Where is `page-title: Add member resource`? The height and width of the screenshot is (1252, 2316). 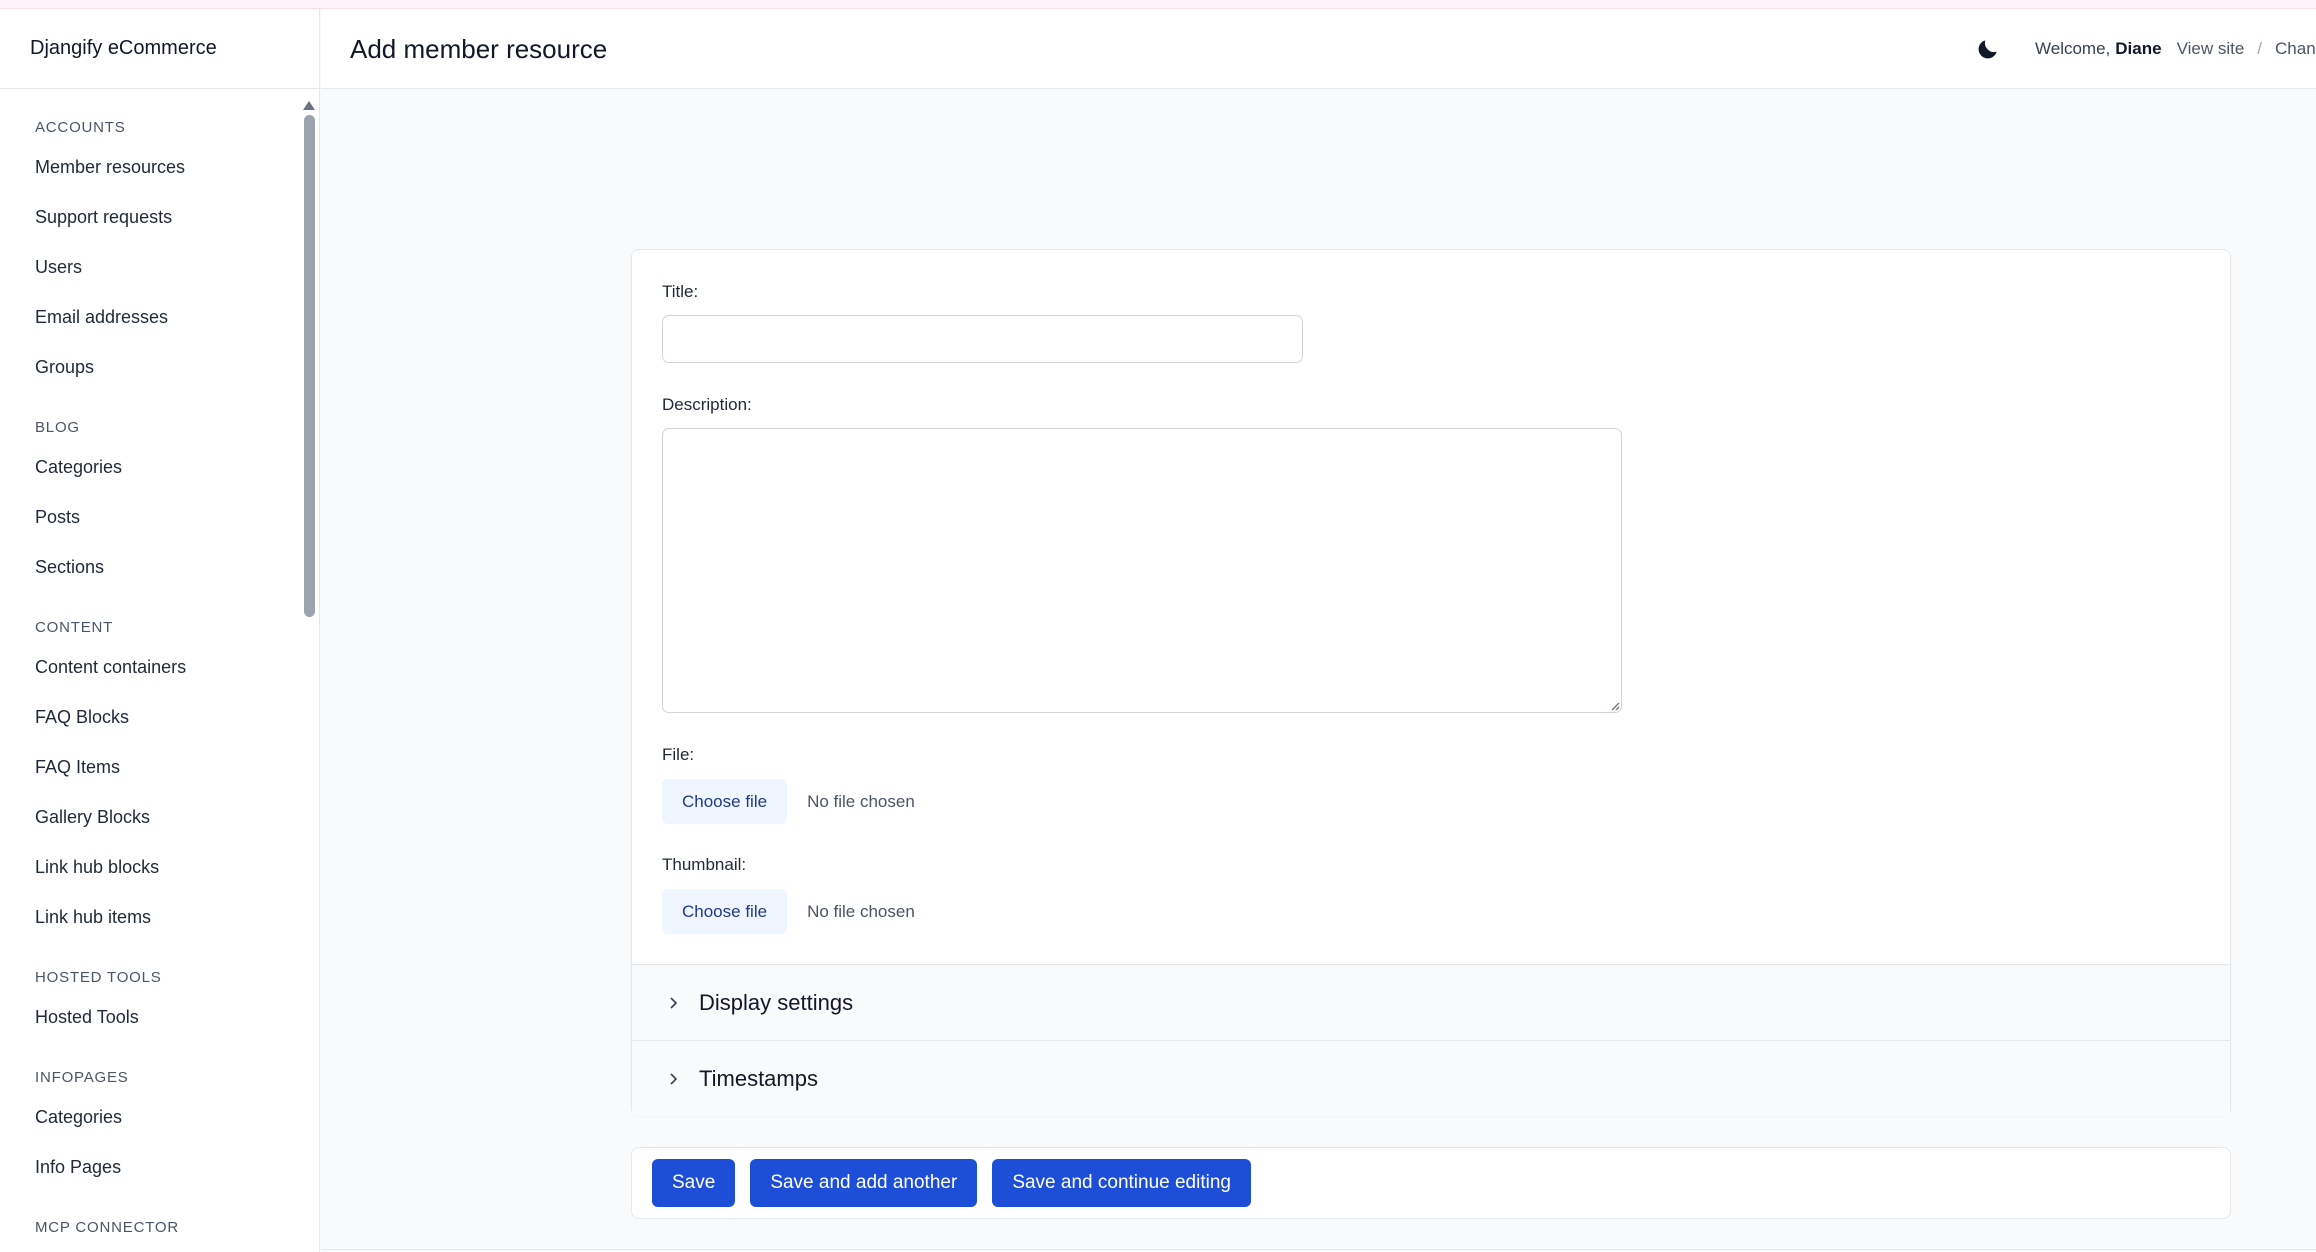
page-title: Add member resource is located at coordinates (479, 49).